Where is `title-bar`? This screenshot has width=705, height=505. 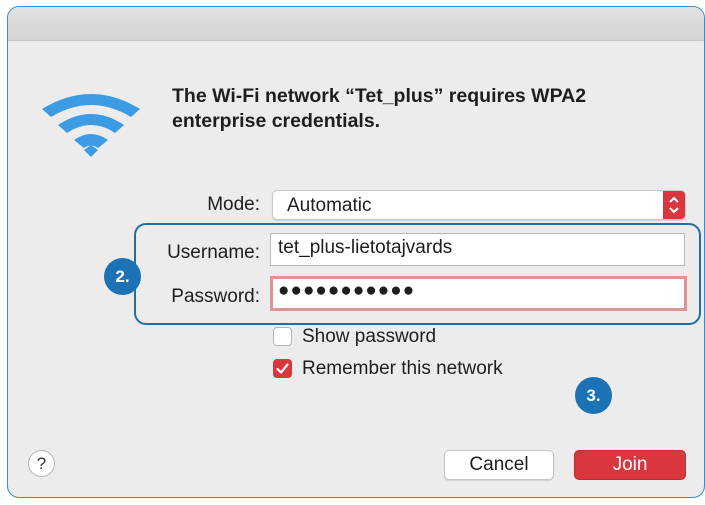 title-bar is located at coordinates (356, 24).